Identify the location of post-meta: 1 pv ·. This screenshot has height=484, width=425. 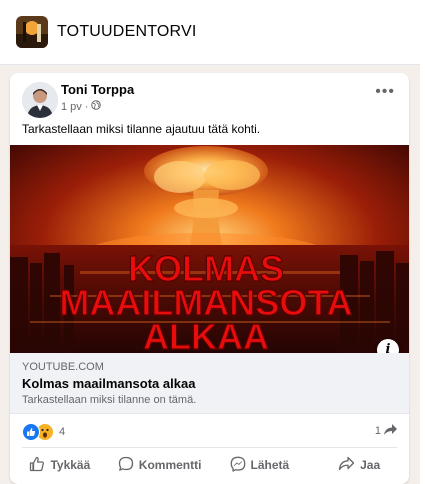
(81, 106).